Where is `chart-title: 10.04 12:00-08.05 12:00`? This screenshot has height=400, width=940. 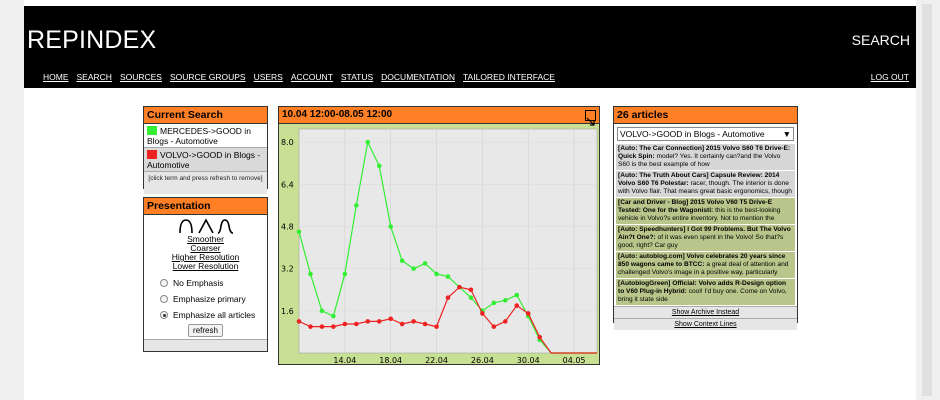 chart-title: 10.04 12:00-08.05 12:00 is located at coordinates (439, 115).